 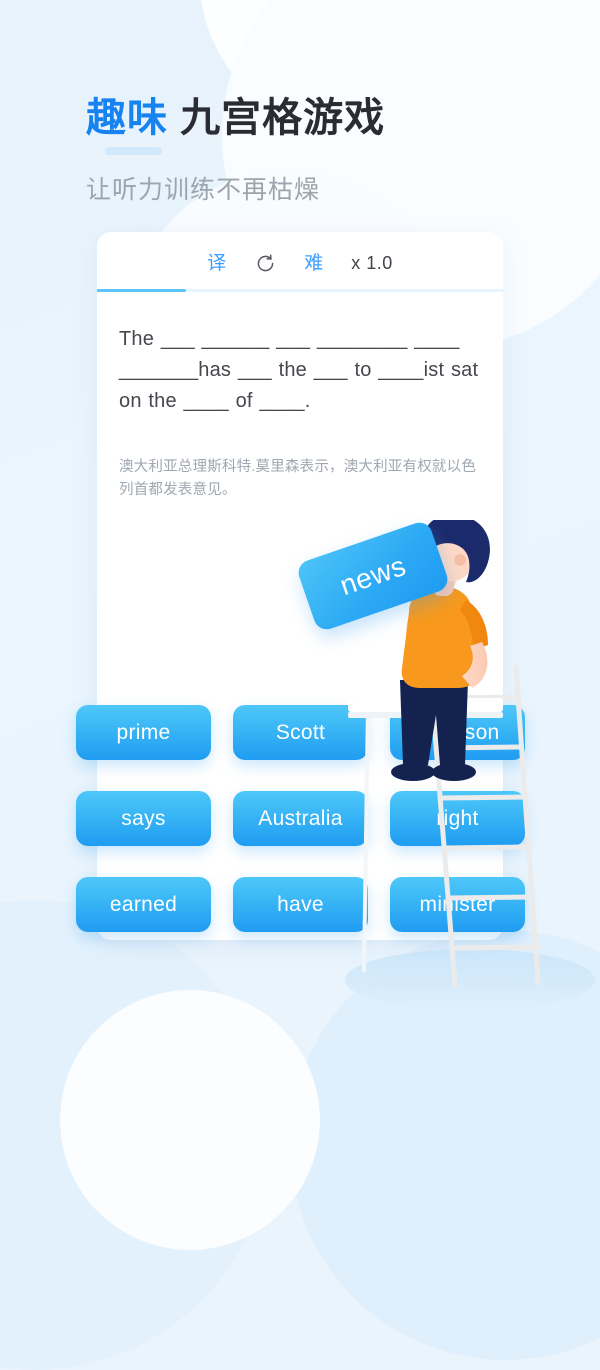 I want to click on progress-track, so click(x=300, y=290).